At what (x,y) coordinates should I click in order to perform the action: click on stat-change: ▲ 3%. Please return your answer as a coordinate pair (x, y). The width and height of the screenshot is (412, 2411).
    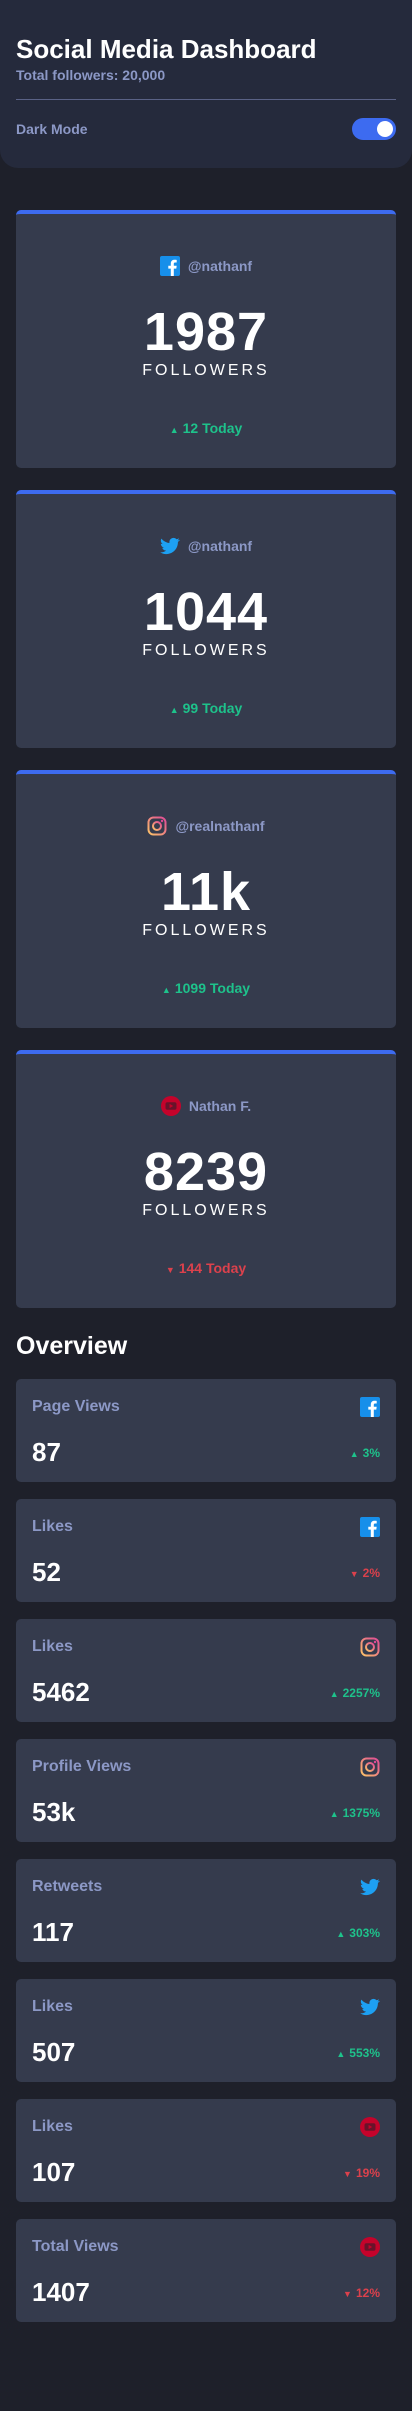
    Looking at the image, I should click on (364, 1452).